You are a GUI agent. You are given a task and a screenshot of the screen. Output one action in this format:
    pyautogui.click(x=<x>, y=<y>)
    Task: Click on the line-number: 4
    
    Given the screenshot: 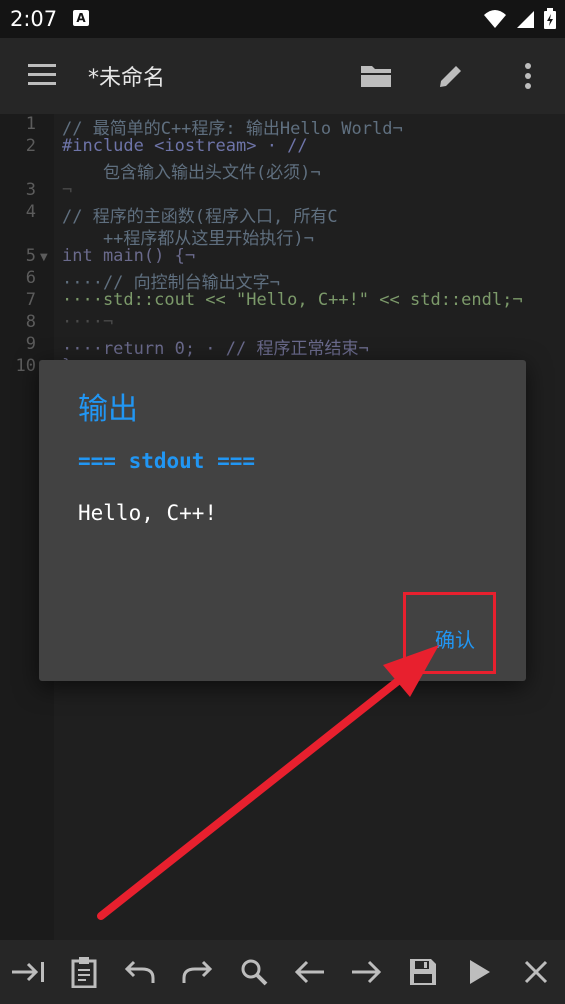 What is the action you would take?
    pyautogui.click(x=30, y=212)
    